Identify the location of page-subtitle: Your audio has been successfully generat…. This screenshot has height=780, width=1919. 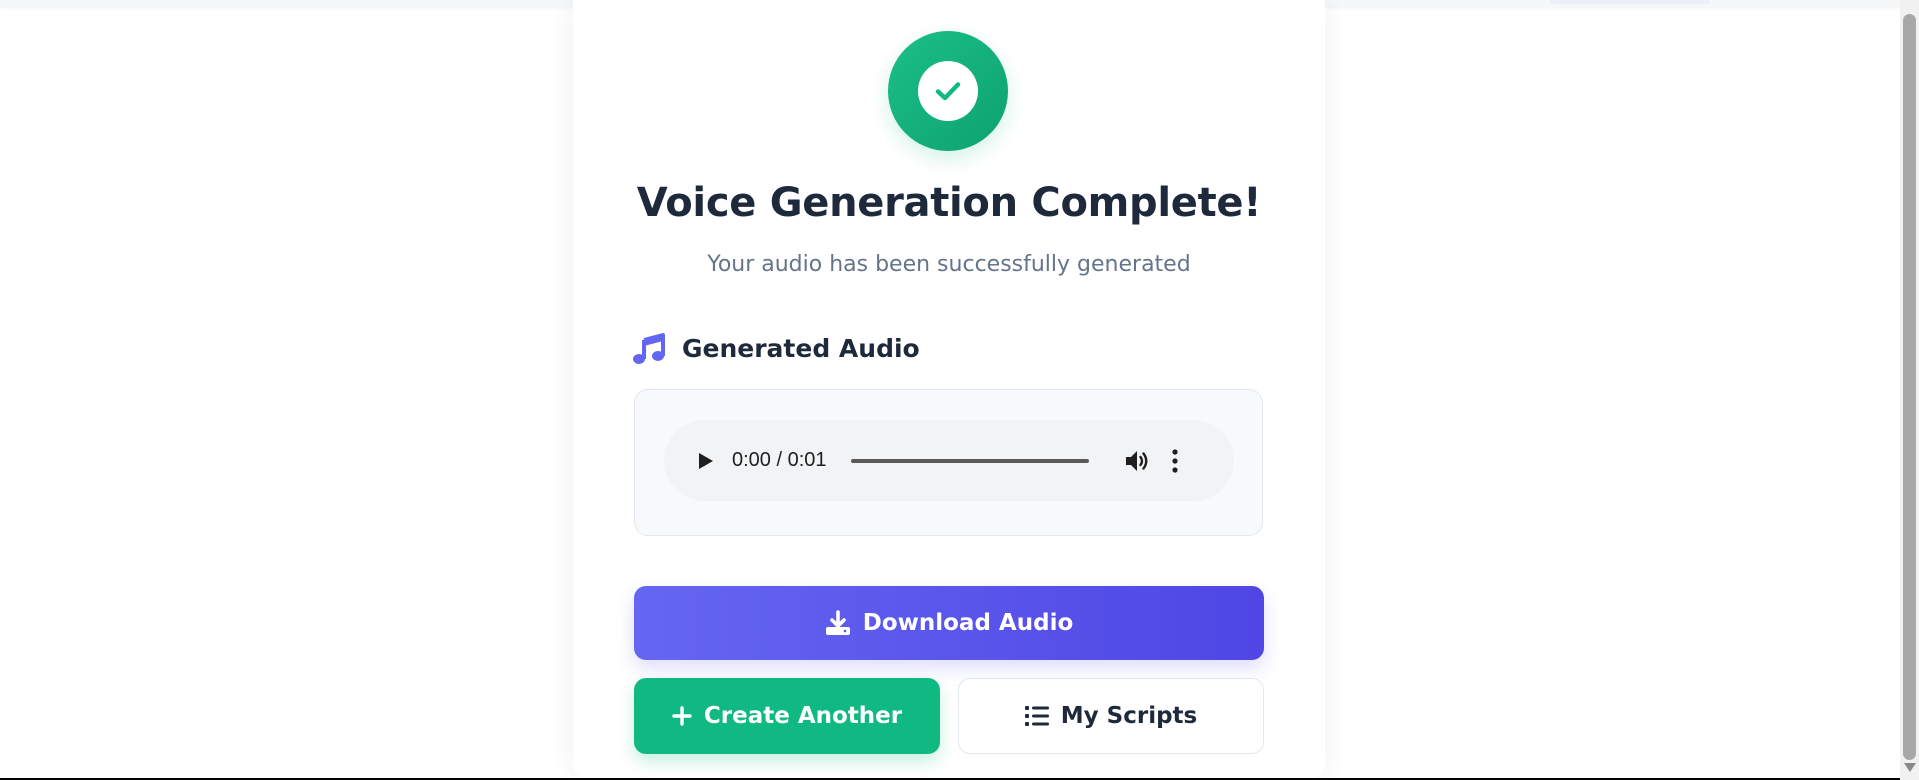
(949, 264).